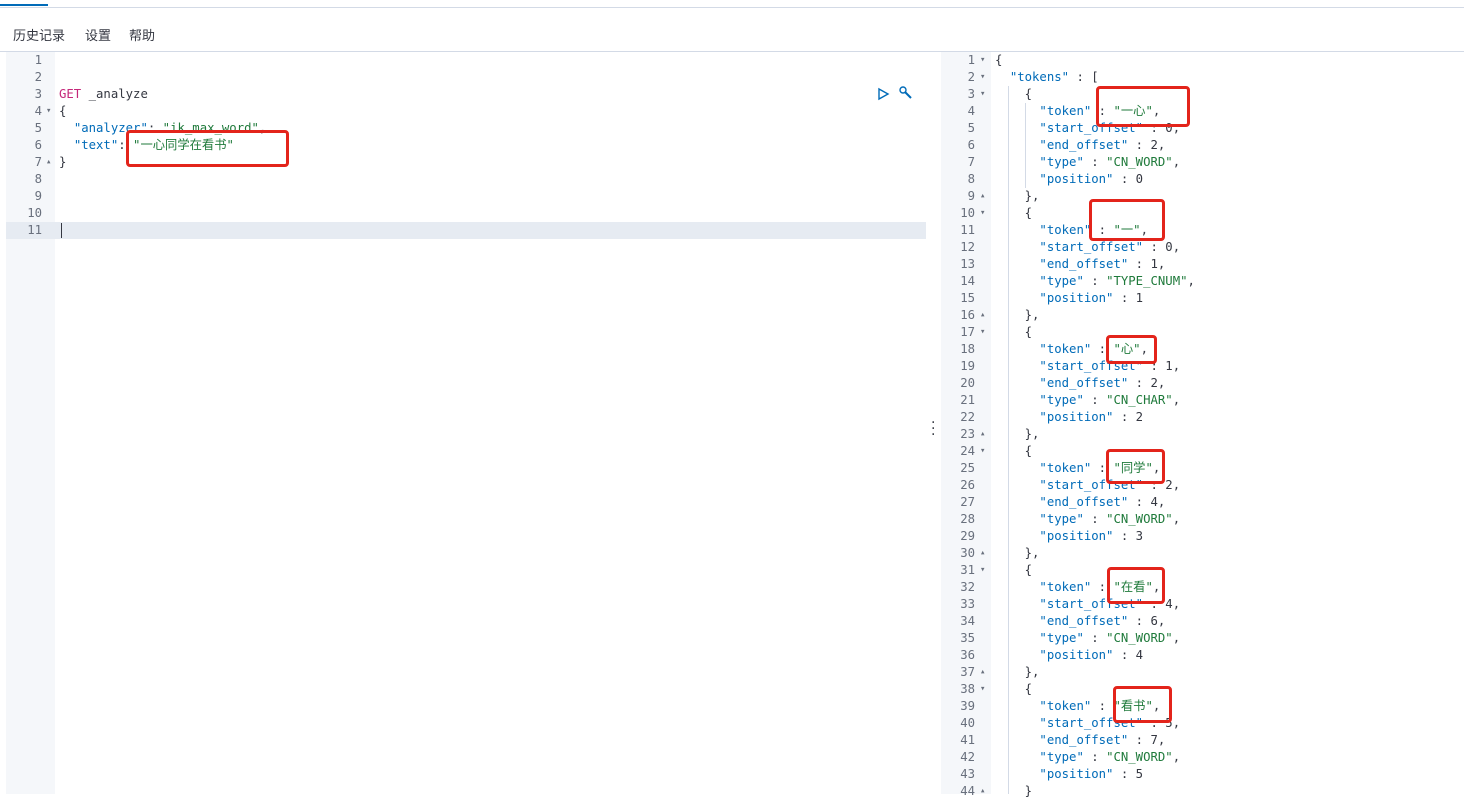  I want to click on code-line: 27 "end_offset" : 4,, so click(1202, 502).